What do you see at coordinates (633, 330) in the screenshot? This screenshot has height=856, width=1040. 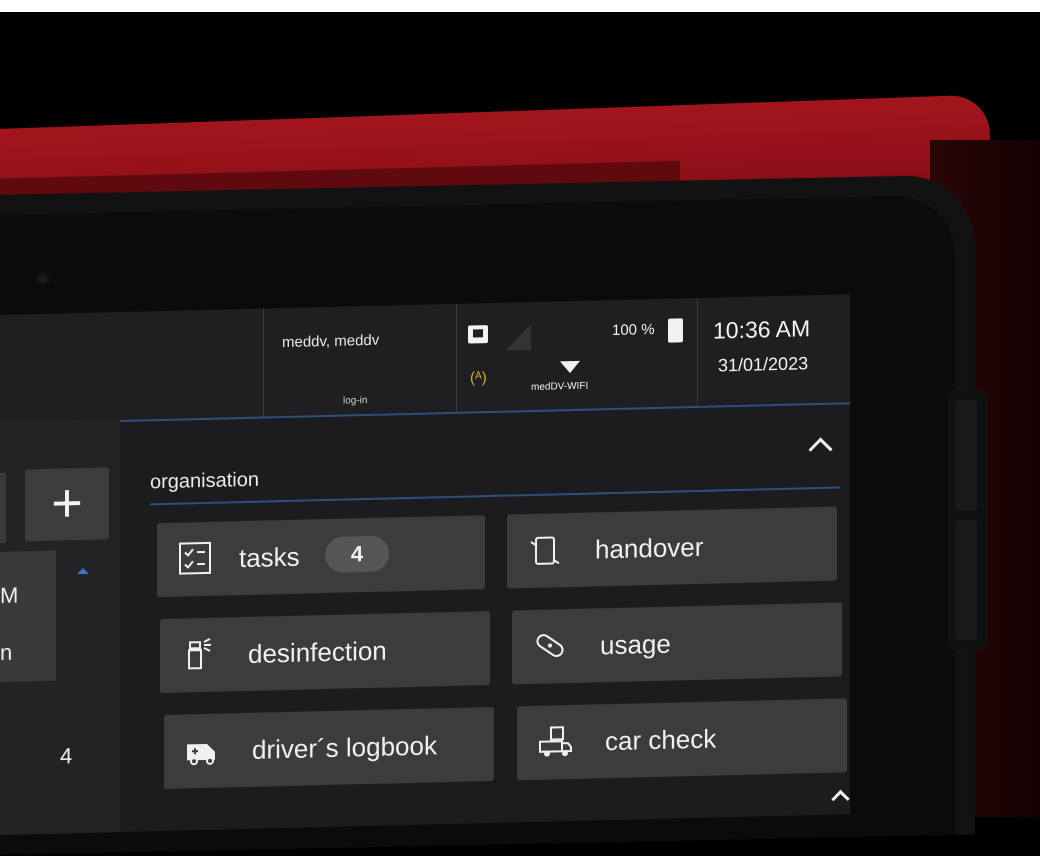 I see `battery-level: 100 %` at bounding box center [633, 330].